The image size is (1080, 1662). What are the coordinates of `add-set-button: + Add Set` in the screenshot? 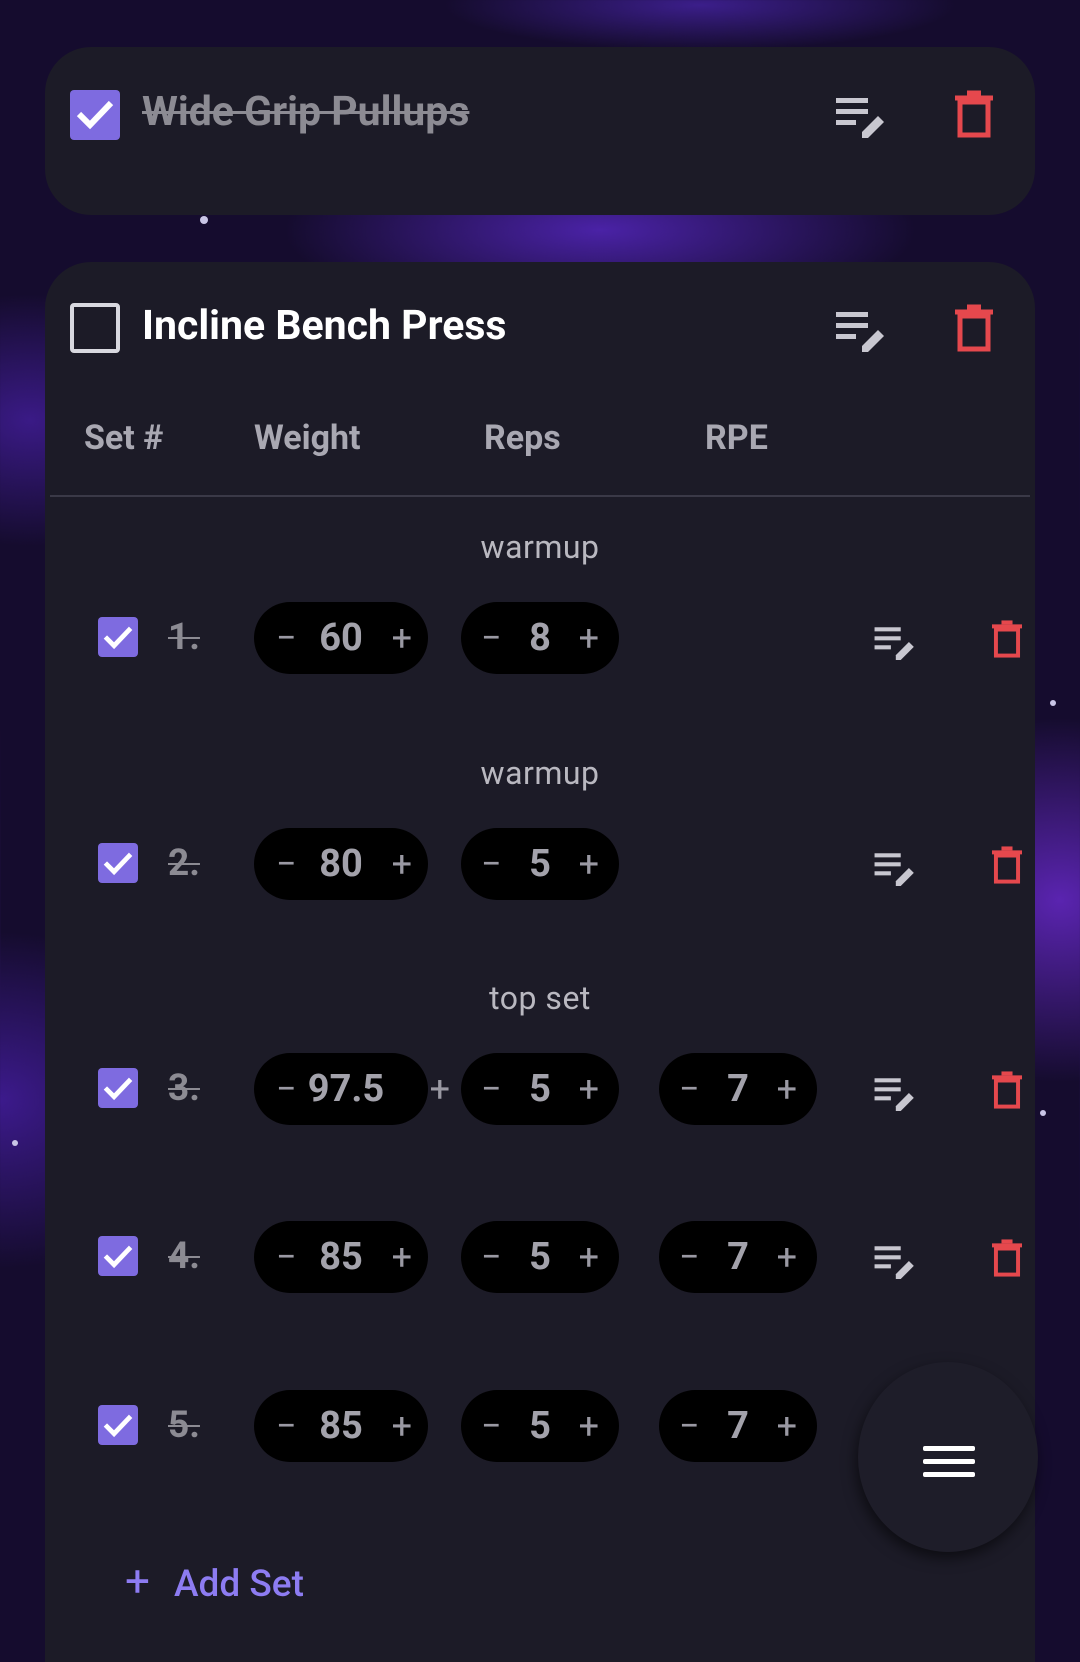 It's located at (214, 1581).